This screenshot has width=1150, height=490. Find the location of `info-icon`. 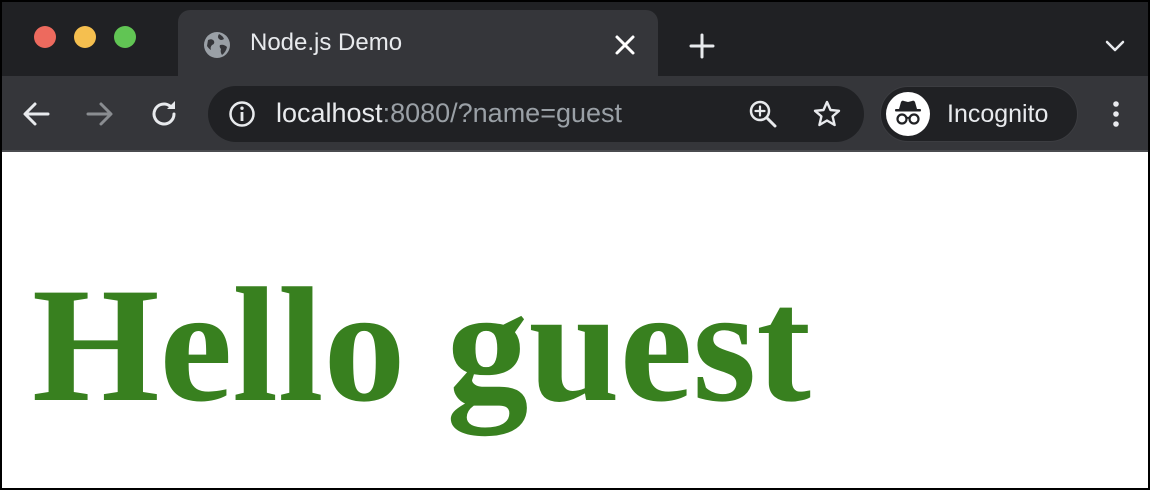

info-icon is located at coordinates (242, 114).